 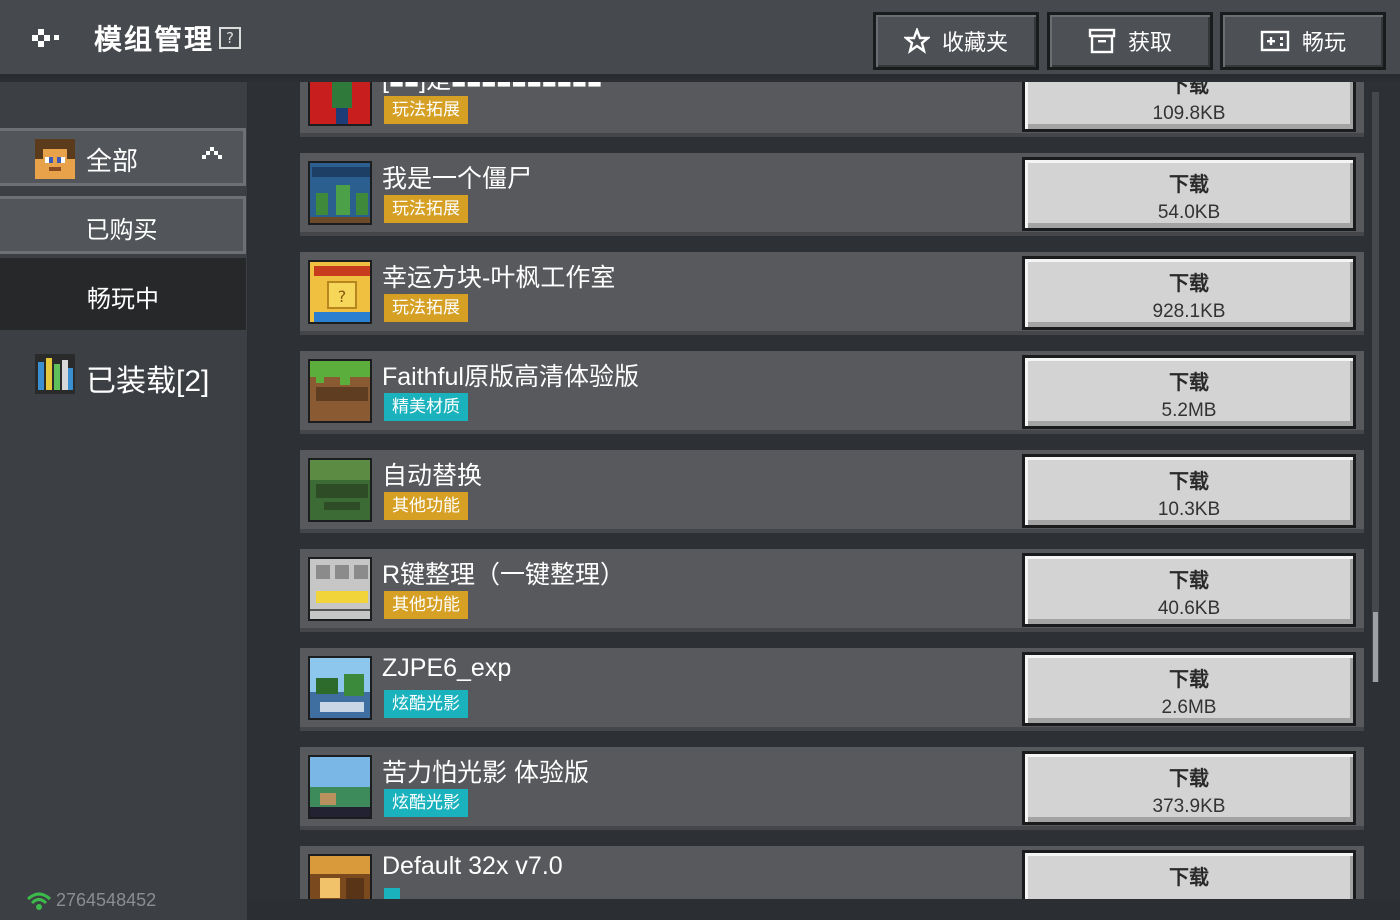 What do you see at coordinates (1189, 311) in the screenshot?
I see `file-size: 928.1KB` at bounding box center [1189, 311].